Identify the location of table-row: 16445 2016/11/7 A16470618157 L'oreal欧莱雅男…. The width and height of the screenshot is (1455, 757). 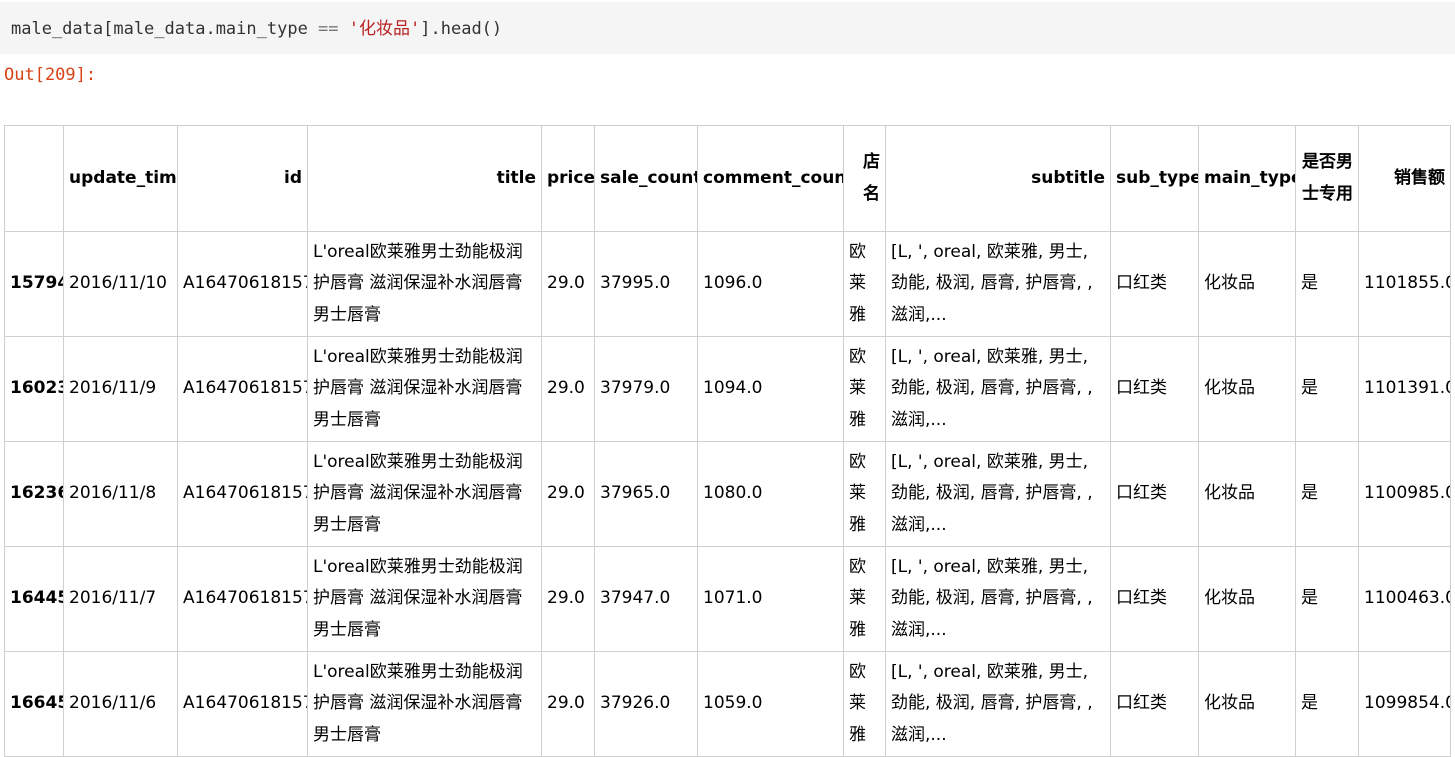
(727, 599).